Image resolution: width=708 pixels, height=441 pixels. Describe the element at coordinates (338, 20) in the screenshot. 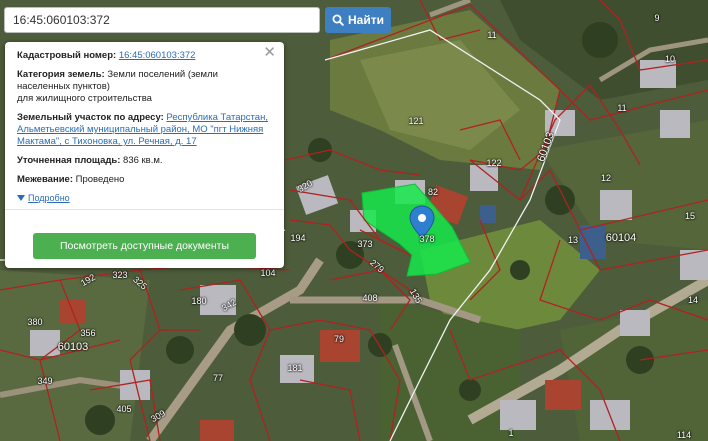

I see `search-icon` at that location.